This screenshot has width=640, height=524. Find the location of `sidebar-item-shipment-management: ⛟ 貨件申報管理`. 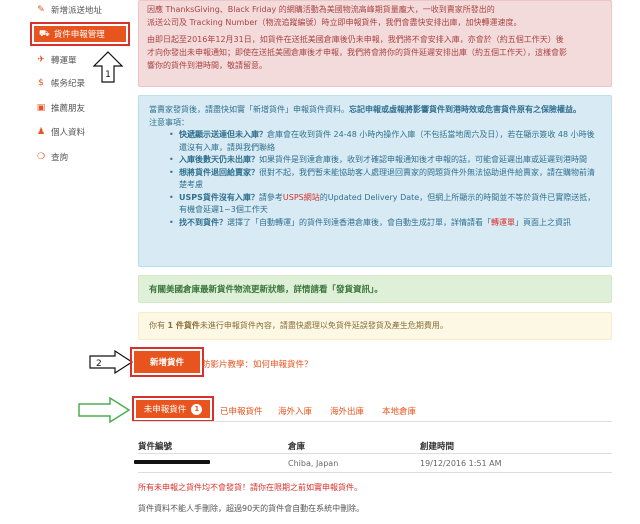

sidebar-item-shipment-management: ⛟ 貨件申報管理 is located at coordinates (80, 34).